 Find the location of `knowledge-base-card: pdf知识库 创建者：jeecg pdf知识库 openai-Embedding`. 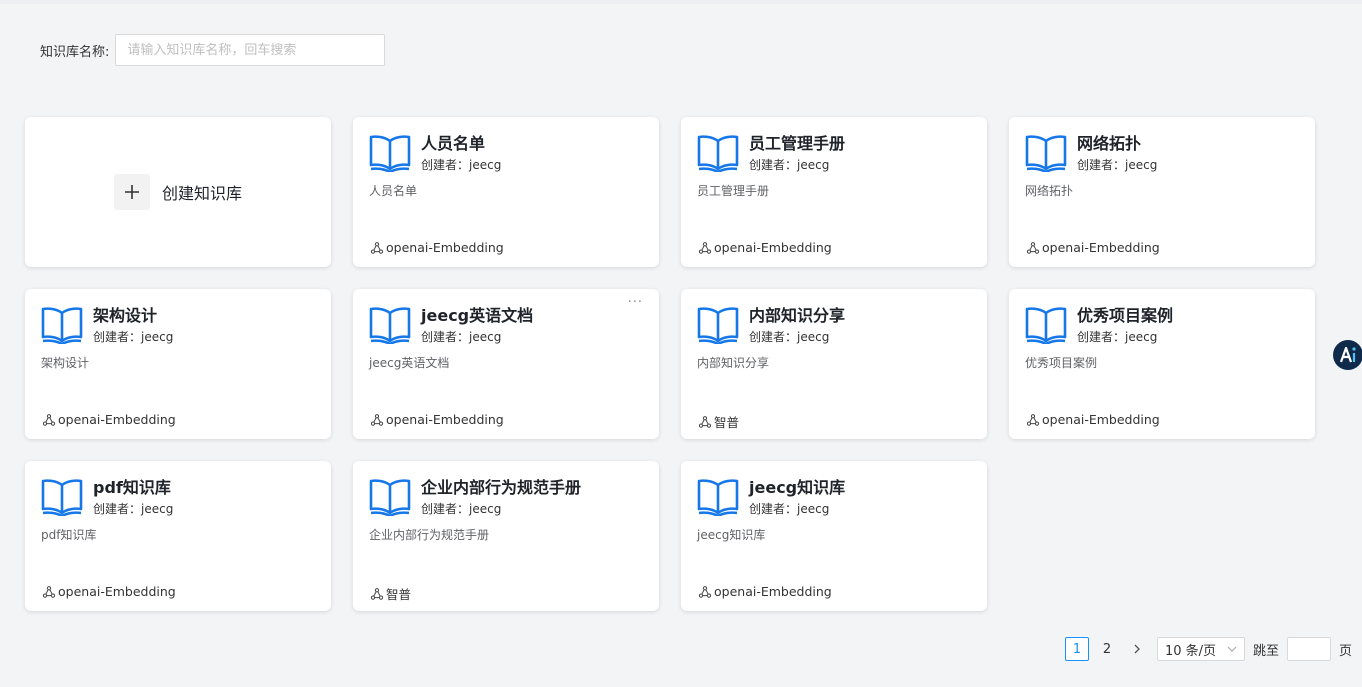

knowledge-base-card: pdf知识库 创建者：jeecg pdf知识库 openai-Embedding is located at coordinates (178, 536).